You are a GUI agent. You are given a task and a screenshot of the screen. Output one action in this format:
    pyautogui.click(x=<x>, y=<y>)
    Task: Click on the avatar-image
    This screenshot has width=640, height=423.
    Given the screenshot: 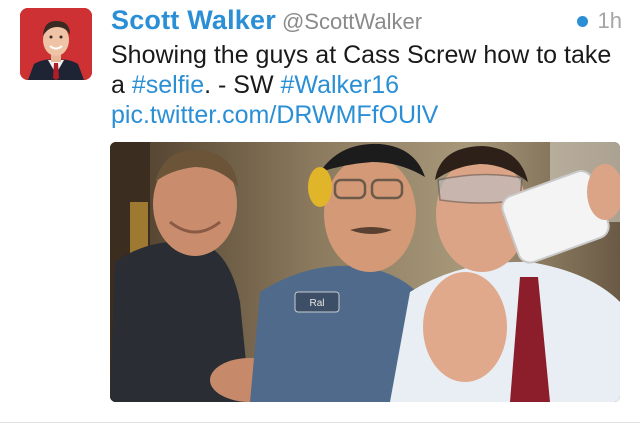 What is the action you would take?
    pyautogui.click(x=56, y=44)
    